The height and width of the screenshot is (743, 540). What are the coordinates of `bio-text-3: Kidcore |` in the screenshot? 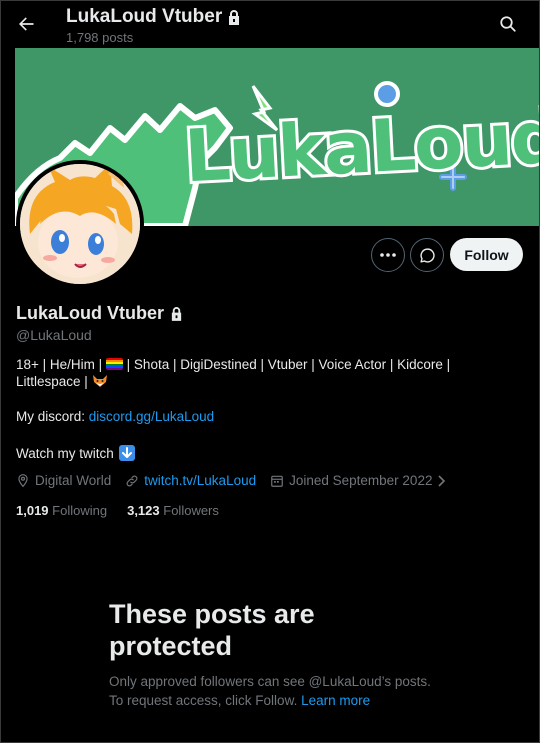 It's located at (424, 364).